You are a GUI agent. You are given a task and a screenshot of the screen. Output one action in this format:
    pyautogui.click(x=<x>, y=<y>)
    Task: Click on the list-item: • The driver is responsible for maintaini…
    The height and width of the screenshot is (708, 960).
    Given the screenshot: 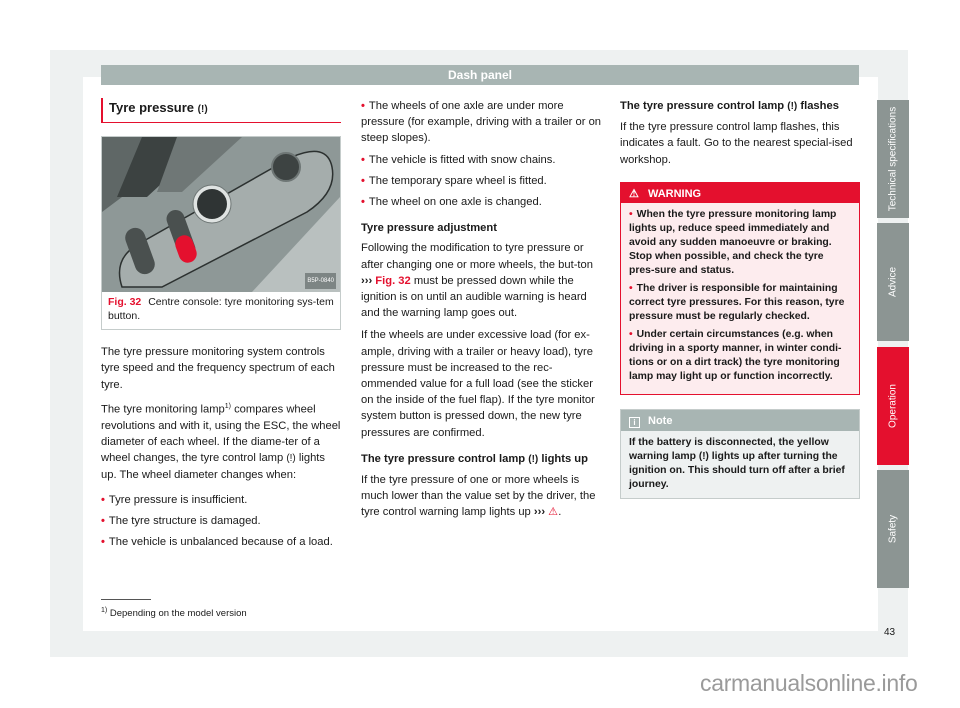 What is the action you would take?
    pyautogui.click(x=740, y=303)
    